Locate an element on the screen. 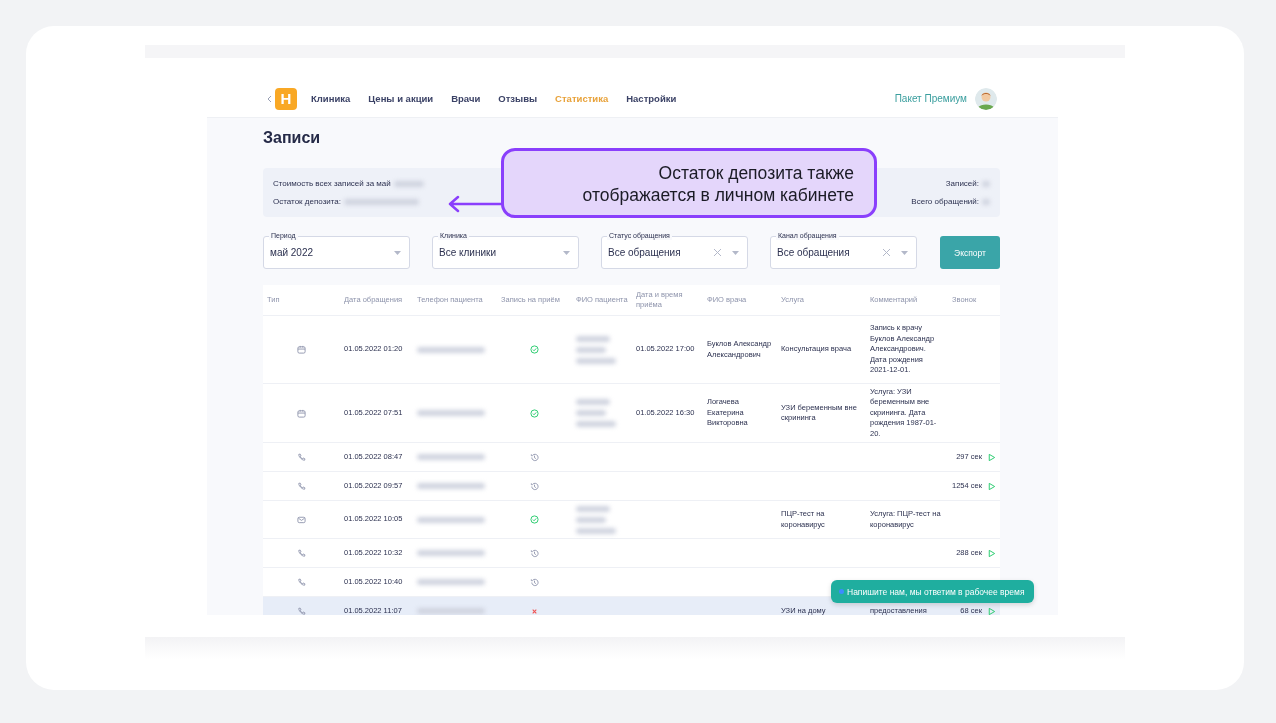 Image resolution: width=1276 pixels, height=723 pixels. status-dot-icon is located at coordinates (841, 591).